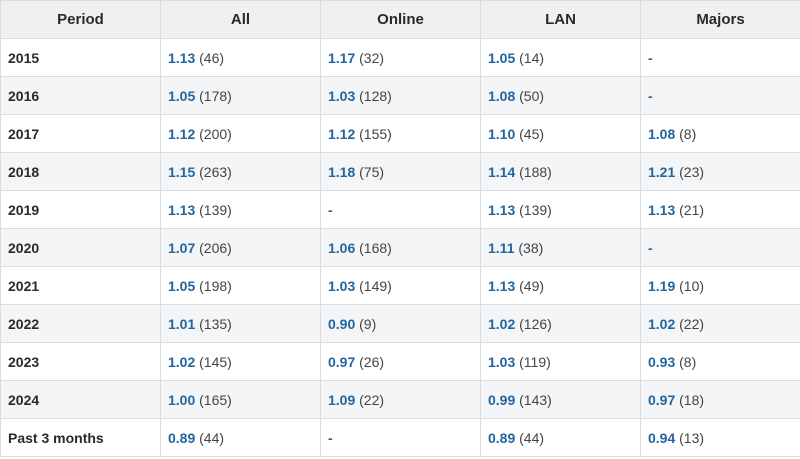  Describe the element at coordinates (341, 58) in the screenshot. I see `rating-value: 1.17` at that location.